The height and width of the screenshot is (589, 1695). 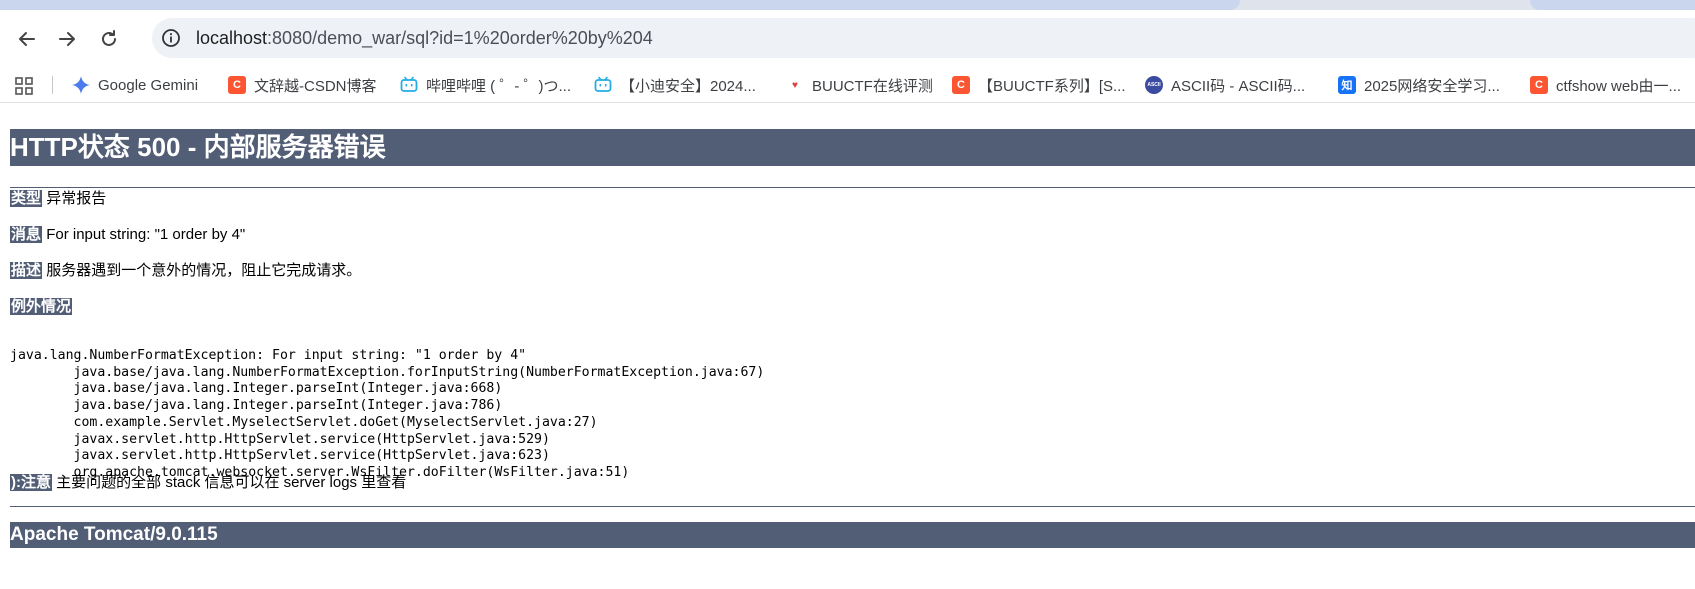 I want to click on bookmark-label: BUUCTF在线评测, so click(x=872, y=86).